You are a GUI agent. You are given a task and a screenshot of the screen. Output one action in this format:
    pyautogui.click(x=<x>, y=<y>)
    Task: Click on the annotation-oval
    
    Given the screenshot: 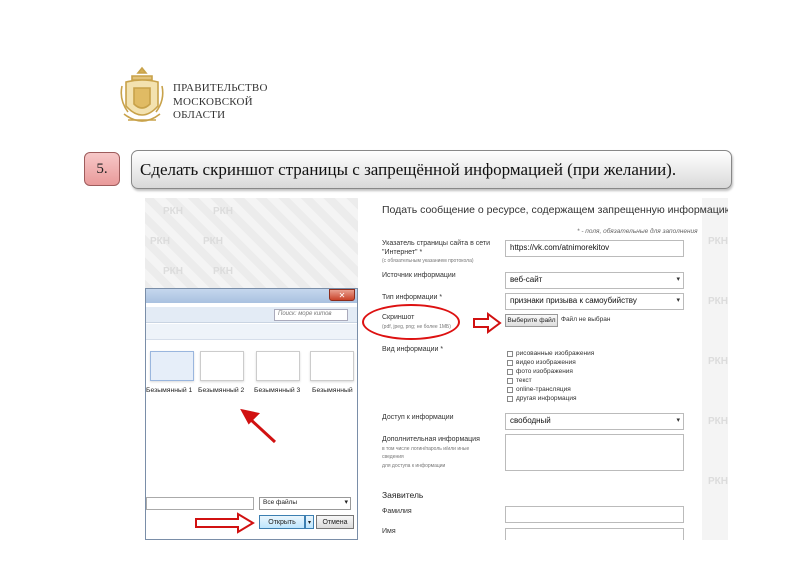 What is the action you would take?
    pyautogui.click(x=411, y=322)
    